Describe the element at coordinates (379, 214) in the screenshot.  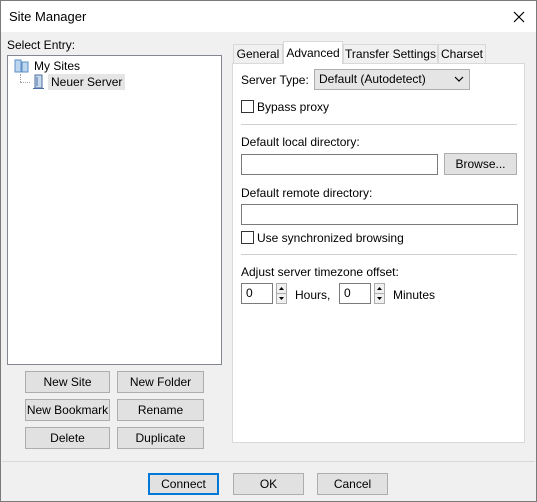
I see `default-remote-dir-input` at that location.